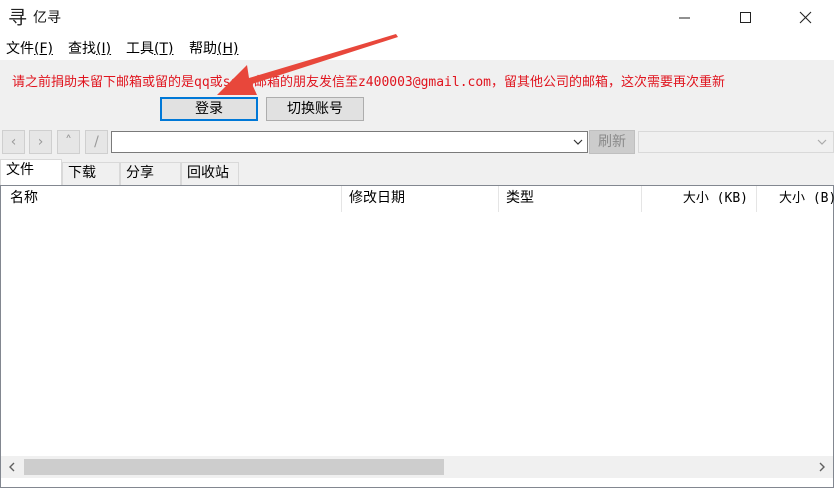 Image resolution: width=834 pixels, height=488 pixels. What do you see at coordinates (210, 173) in the screenshot?
I see `tab-recycle-bin: 回收站` at bounding box center [210, 173].